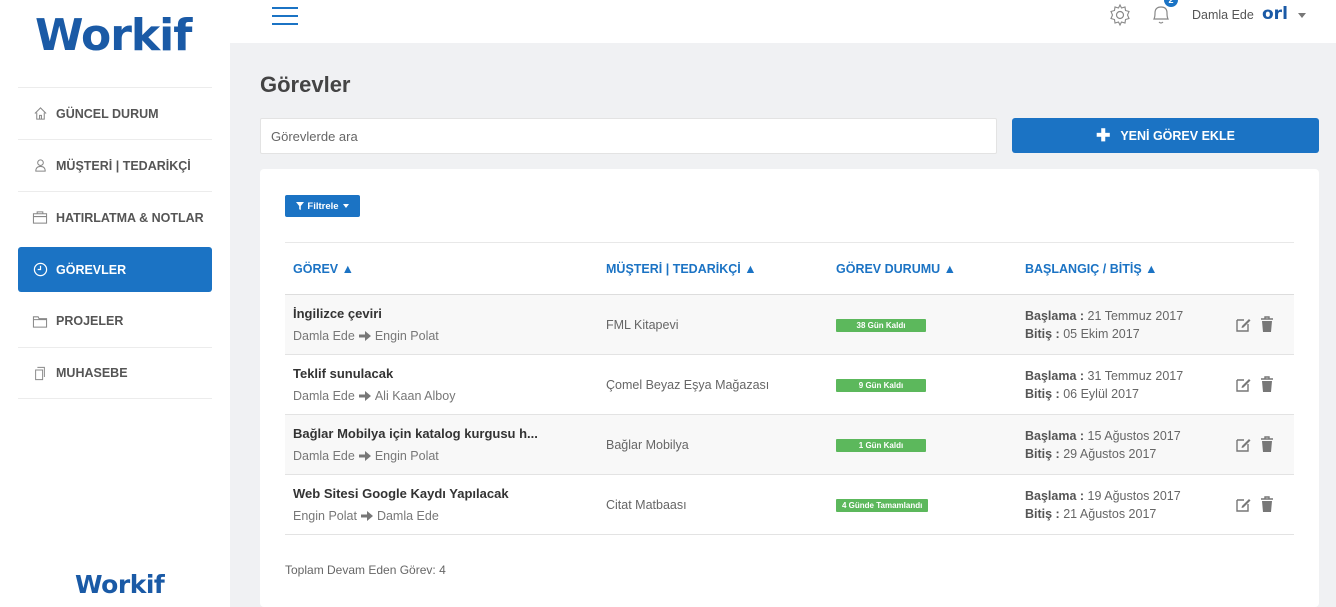 The image size is (1336, 607). What do you see at coordinates (445, 373) in the screenshot?
I see `task-title: Teklif sunulacak` at bounding box center [445, 373].